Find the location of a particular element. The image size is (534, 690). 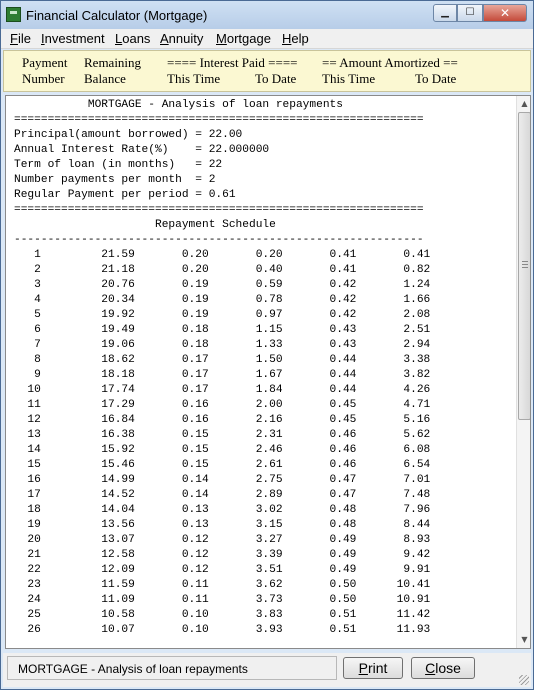

schedule-title: Repayment Schedule is located at coordinates (145, 225).